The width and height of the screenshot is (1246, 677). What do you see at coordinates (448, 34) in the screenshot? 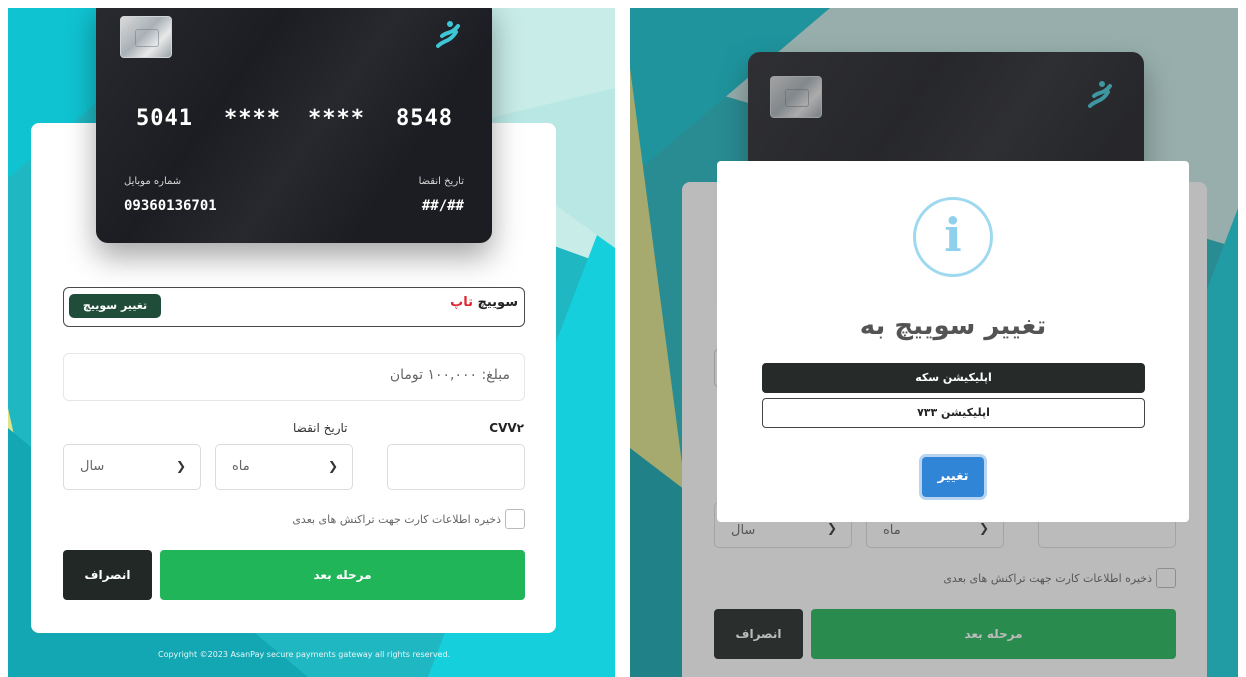
I see `bank-logo-icon` at bounding box center [448, 34].